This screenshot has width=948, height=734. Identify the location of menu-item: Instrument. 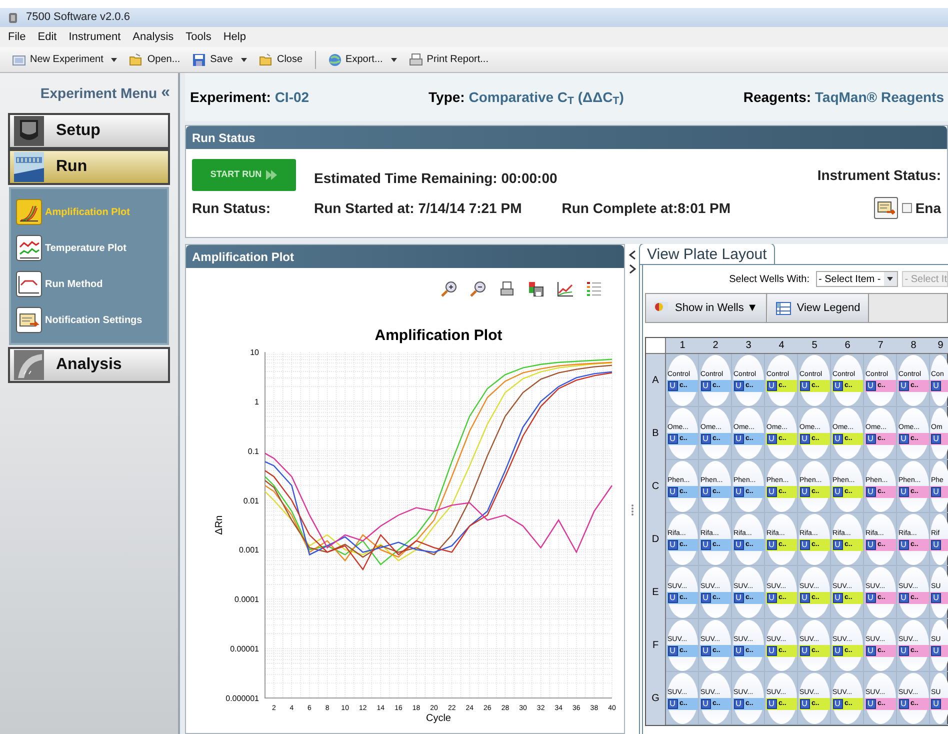
(94, 37).